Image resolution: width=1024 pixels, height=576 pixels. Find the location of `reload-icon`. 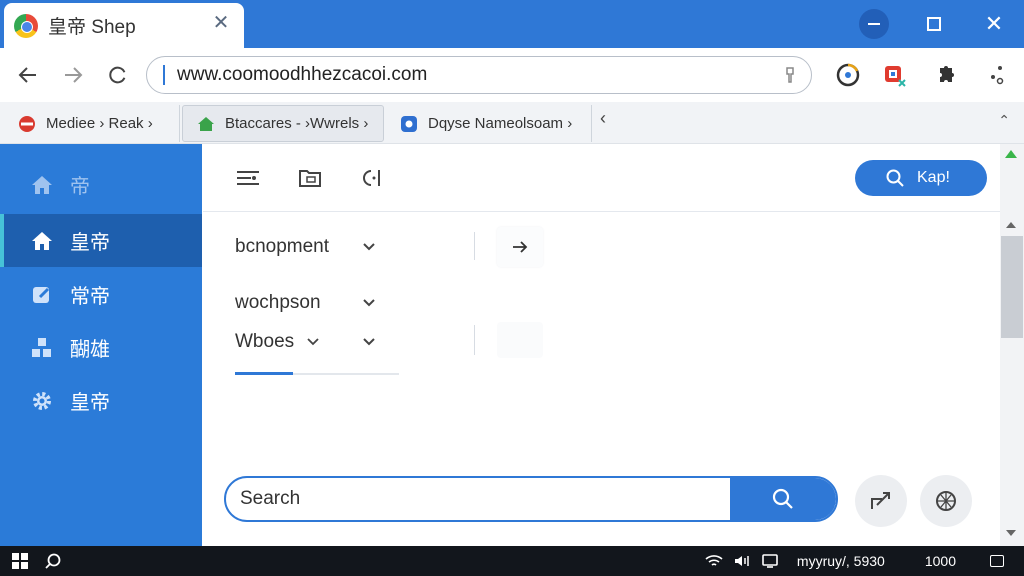

reload-icon is located at coordinates (117, 75).